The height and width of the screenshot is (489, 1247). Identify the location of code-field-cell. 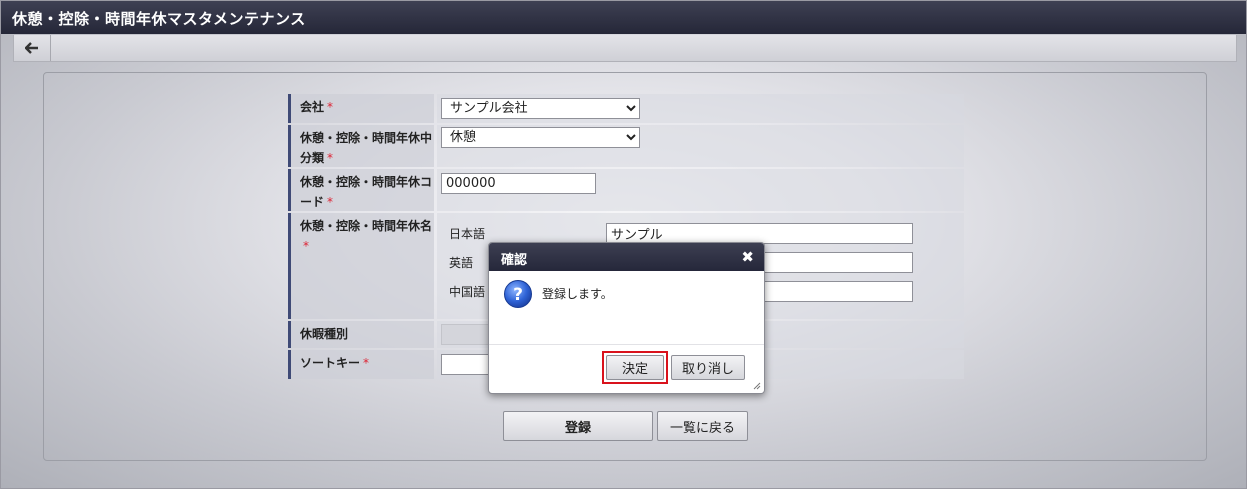
(700, 190).